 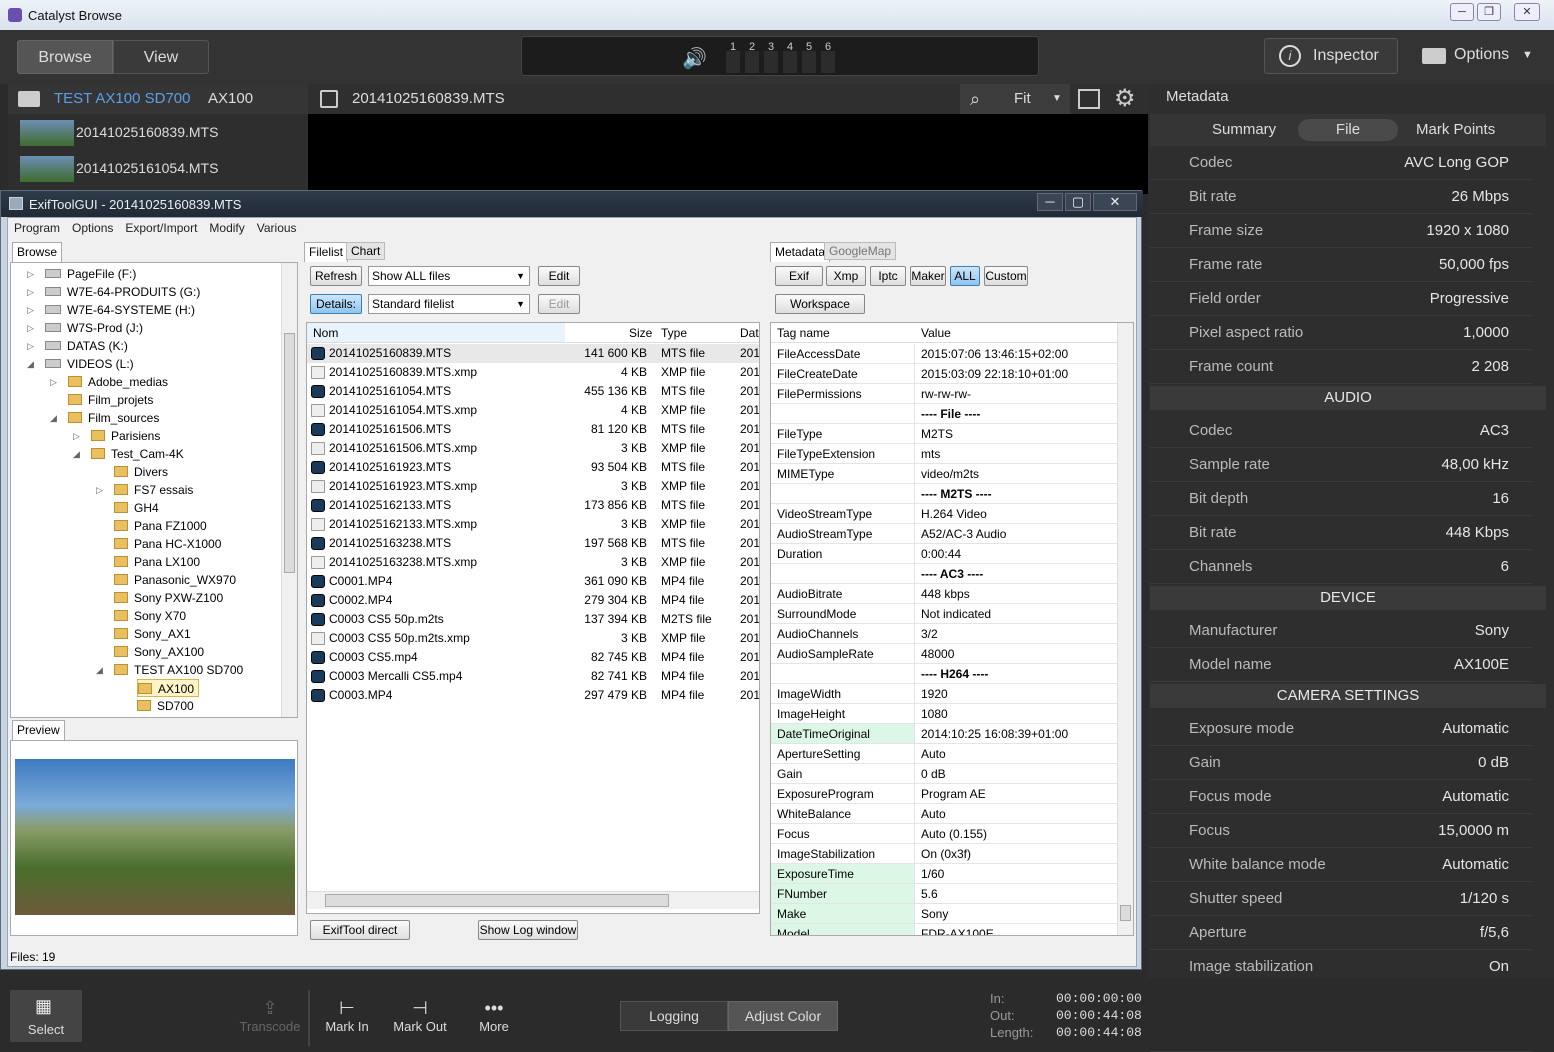 I want to click on inspector-button: i Inspector, so click(x=1331, y=56).